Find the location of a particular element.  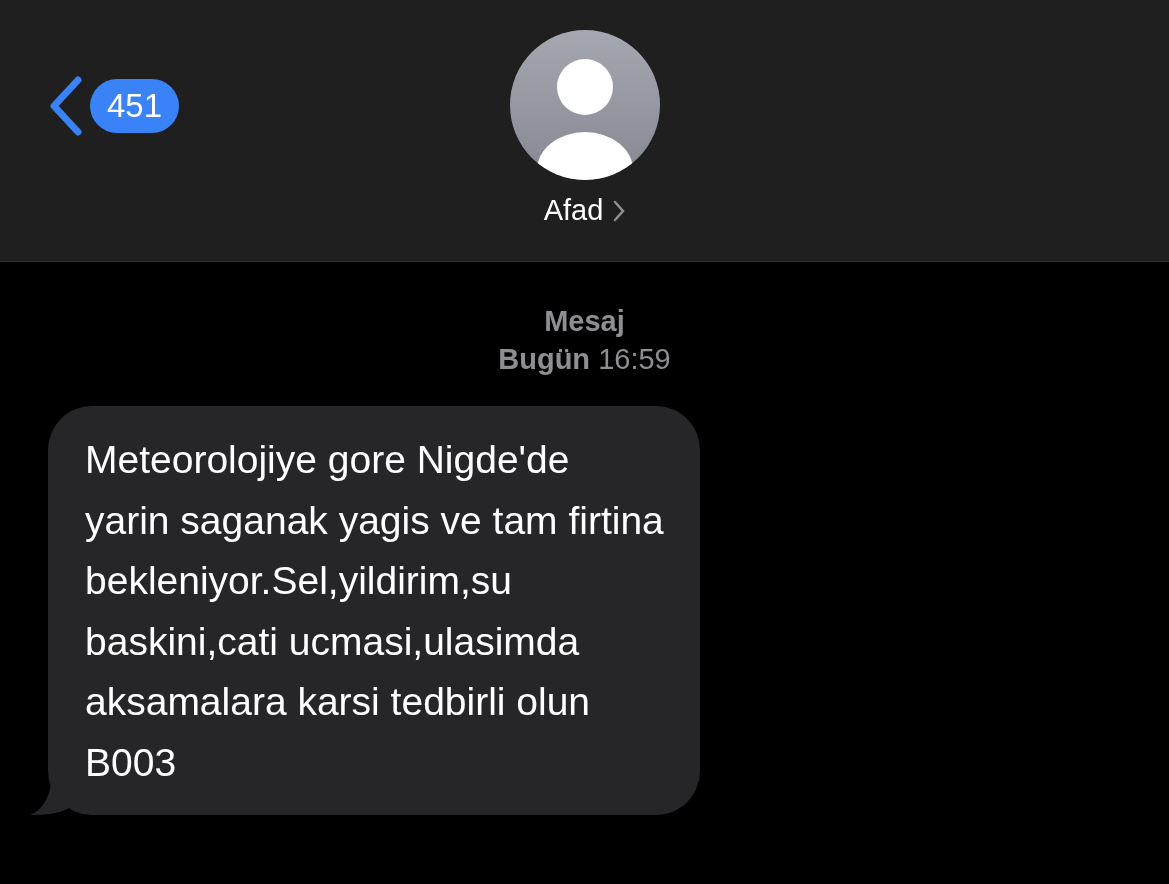

timestamp: Bugün 16:59 is located at coordinates (584, 359).